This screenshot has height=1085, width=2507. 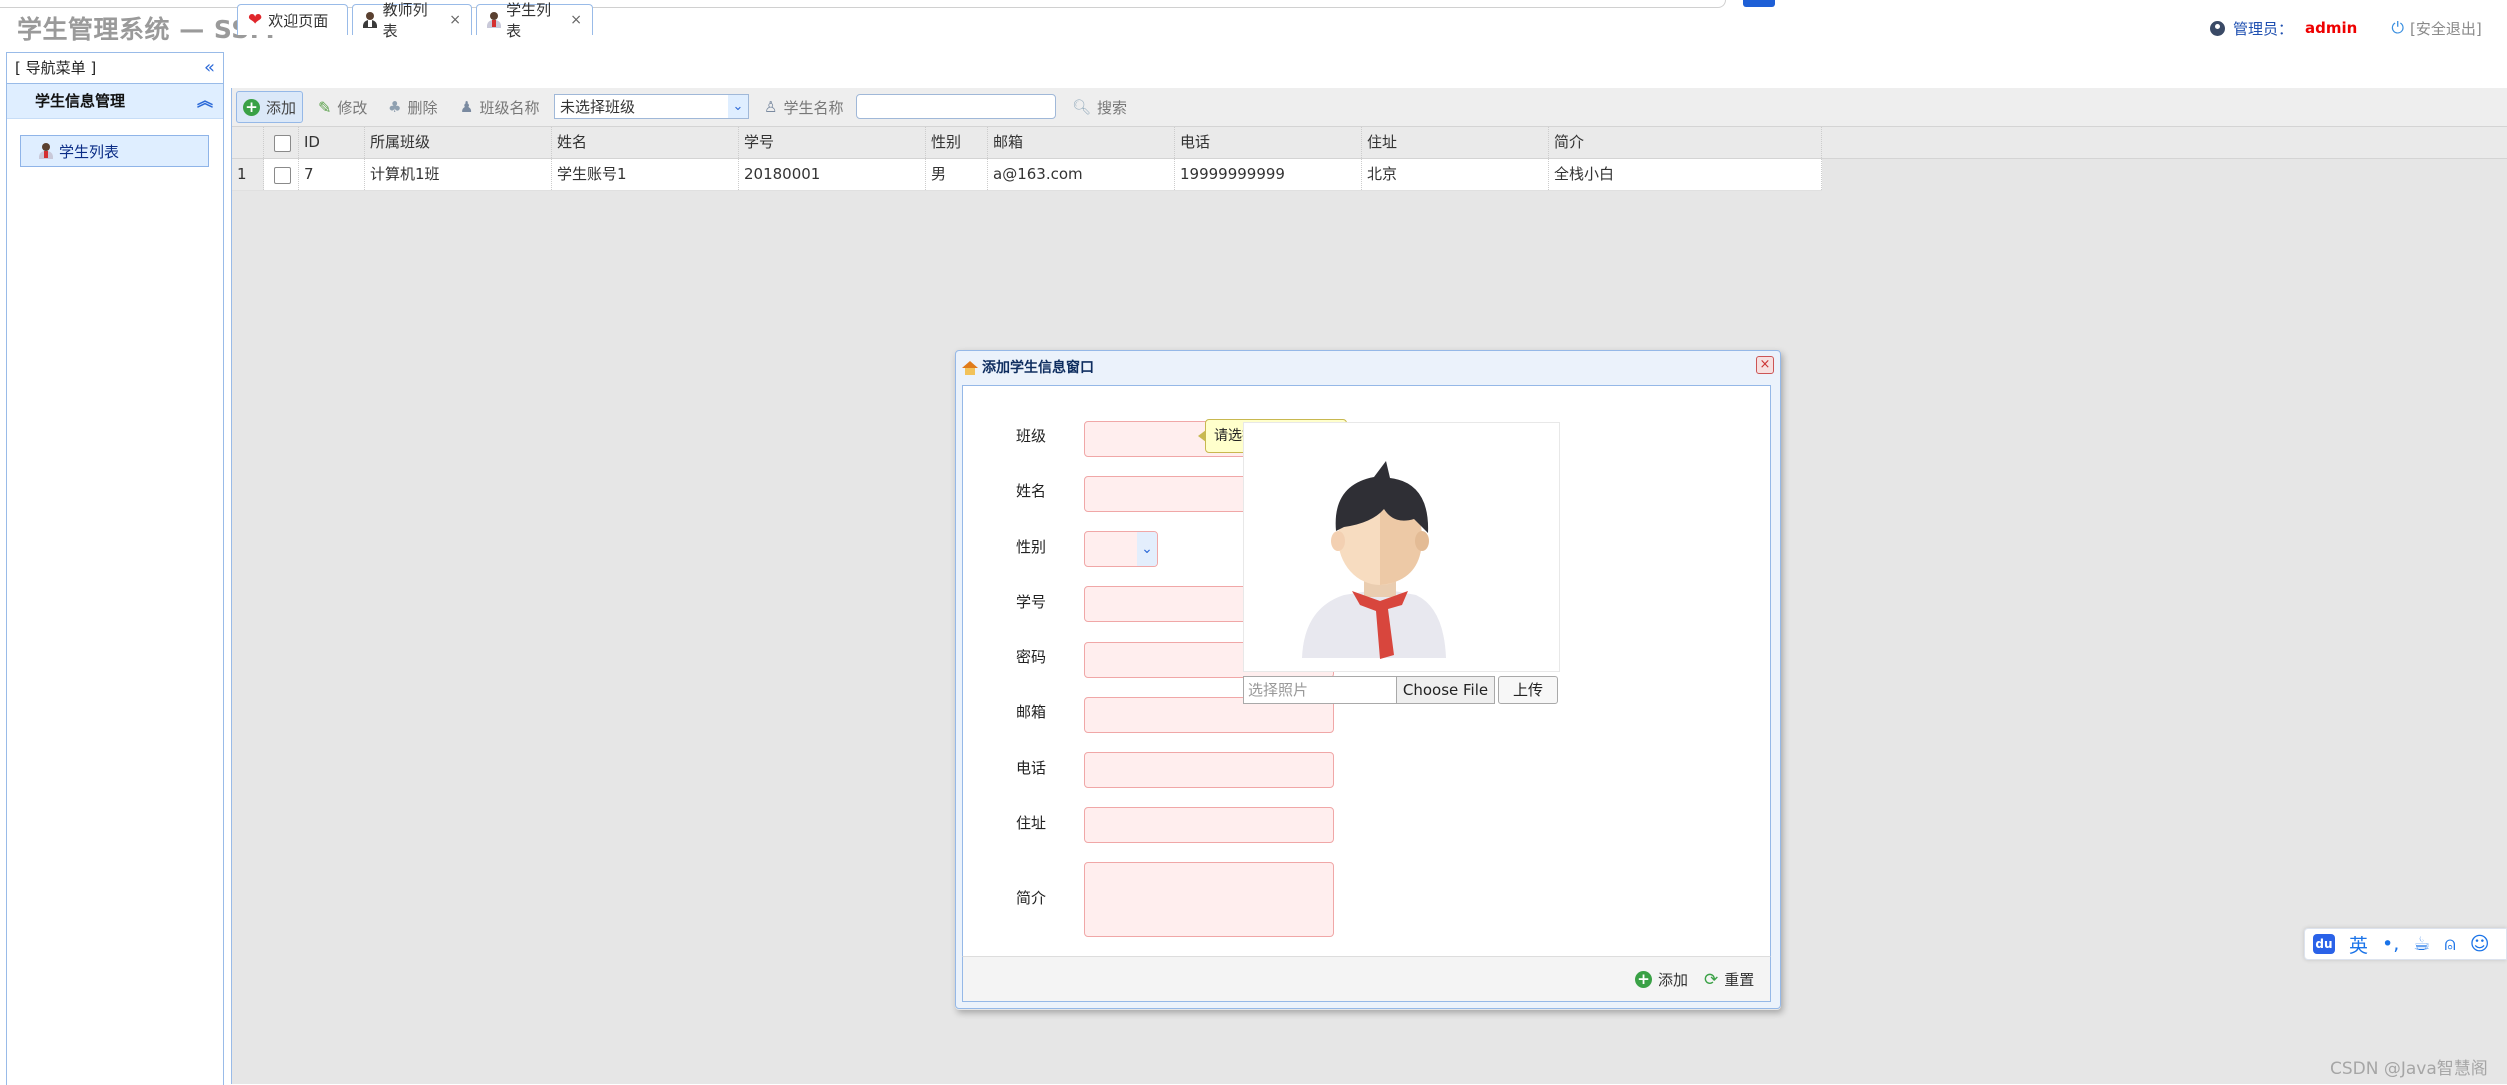 I want to click on chevron-up-icon: ︽, so click(x=205, y=101).